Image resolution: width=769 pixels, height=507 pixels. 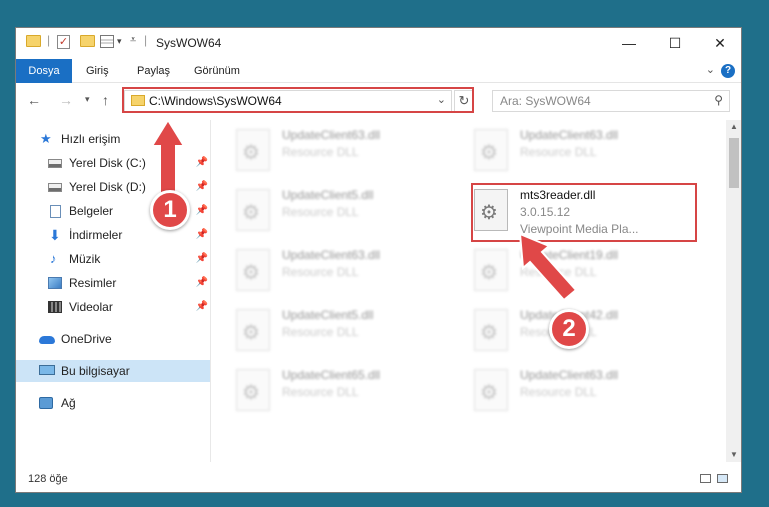 I want to click on step-badge-2: 2, so click(x=569, y=329).